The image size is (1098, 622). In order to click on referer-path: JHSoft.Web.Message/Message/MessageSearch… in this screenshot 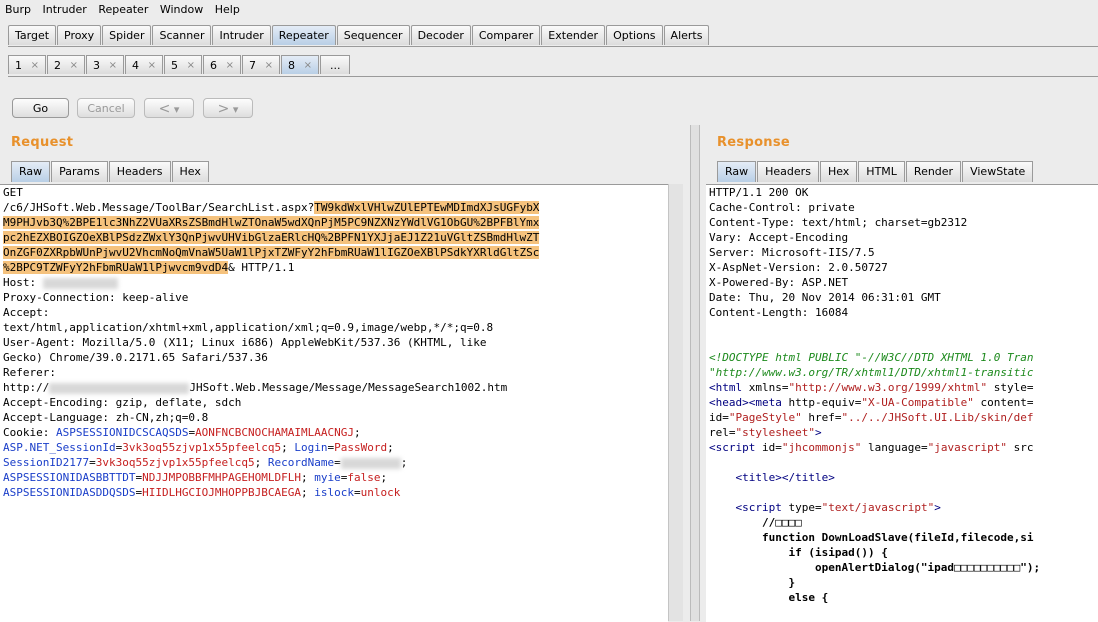, I will do `click(348, 387)`.